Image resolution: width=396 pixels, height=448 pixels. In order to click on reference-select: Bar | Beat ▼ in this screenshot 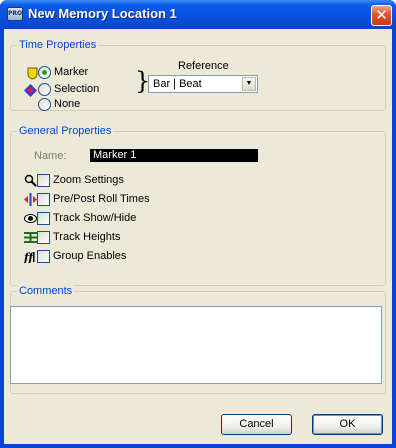, I will do `click(203, 84)`.